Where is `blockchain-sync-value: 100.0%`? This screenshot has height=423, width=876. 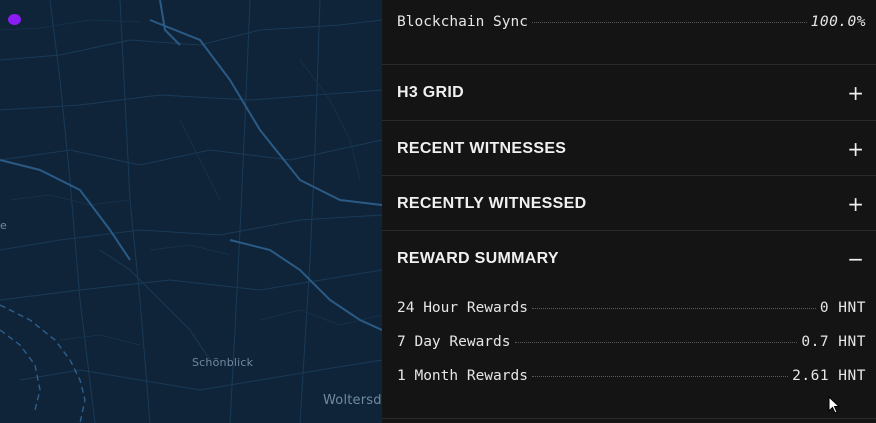
blockchain-sync-value: 100.0% is located at coordinates (838, 22).